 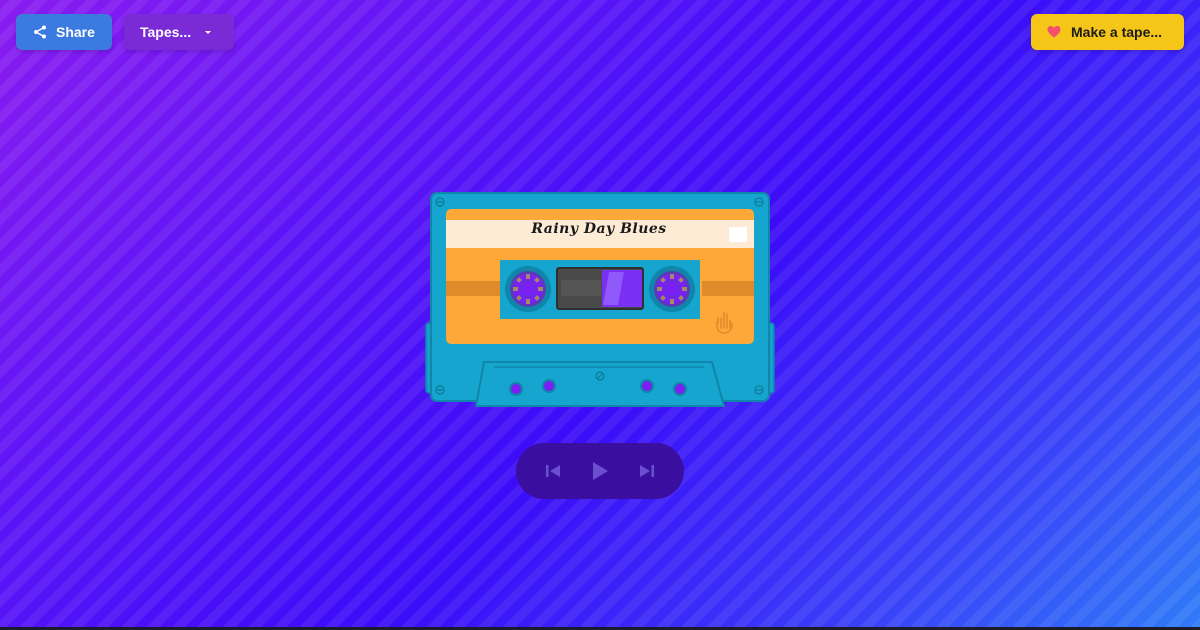 What do you see at coordinates (553, 471) in the screenshot?
I see `skip-previous-icon` at bounding box center [553, 471].